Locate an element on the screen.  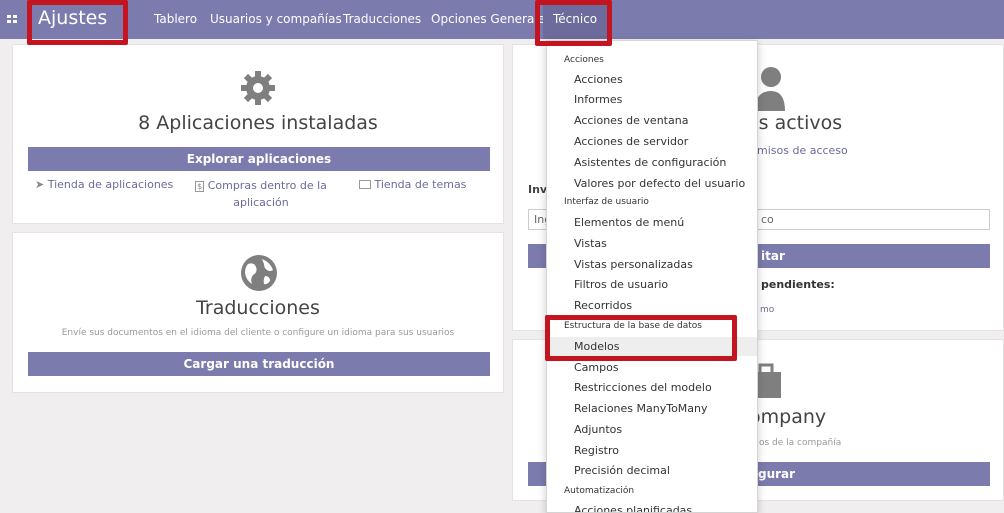
menu-traducciones: Traducciones is located at coordinates (382, 19).